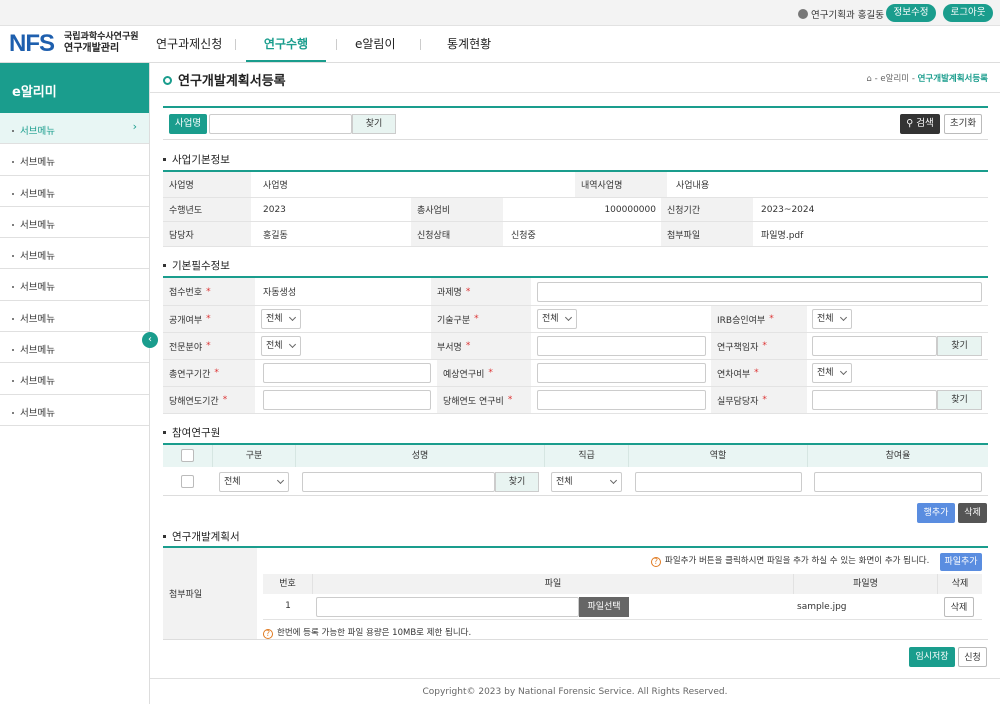  I want to click on gnb-item-stats: 통계현황, so click(469, 44).